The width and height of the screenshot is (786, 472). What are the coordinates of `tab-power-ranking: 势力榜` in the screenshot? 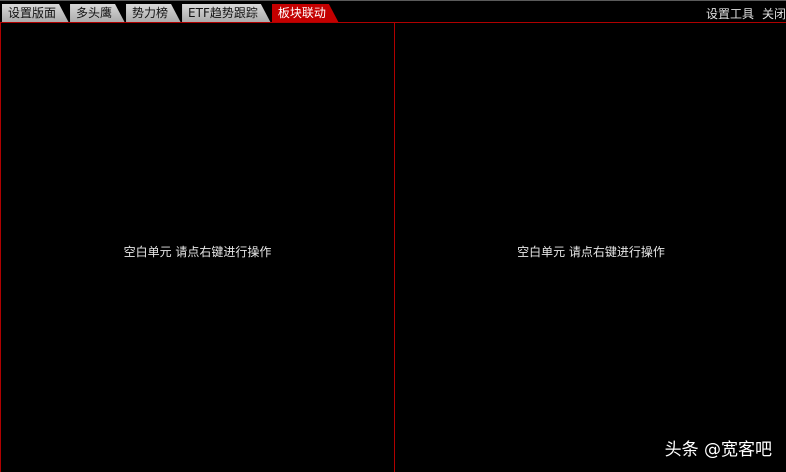 It's located at (153, 13).